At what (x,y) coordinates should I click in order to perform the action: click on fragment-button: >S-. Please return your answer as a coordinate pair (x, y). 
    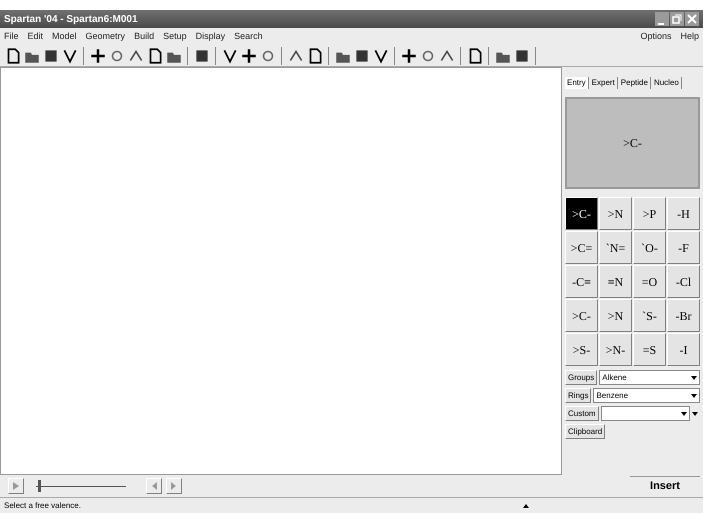
    Looking at the image, I should click on (581, 349).